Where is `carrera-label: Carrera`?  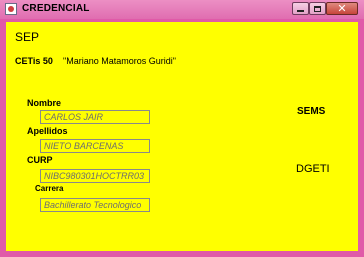 carrera-label: Carrera is located at coordinates (49, 188).